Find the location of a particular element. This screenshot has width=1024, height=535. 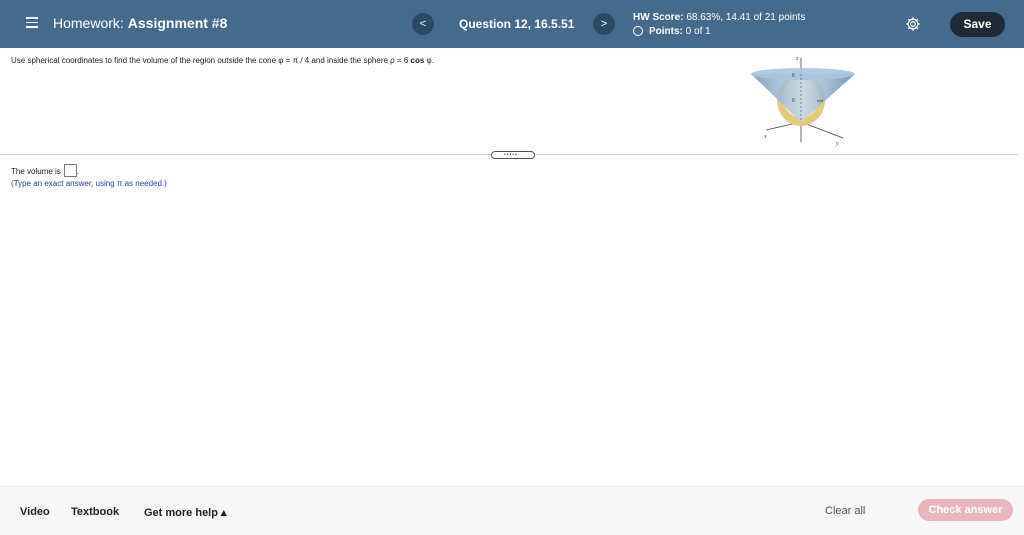

question-text-2: φ. is located at coordinates (429, 60).